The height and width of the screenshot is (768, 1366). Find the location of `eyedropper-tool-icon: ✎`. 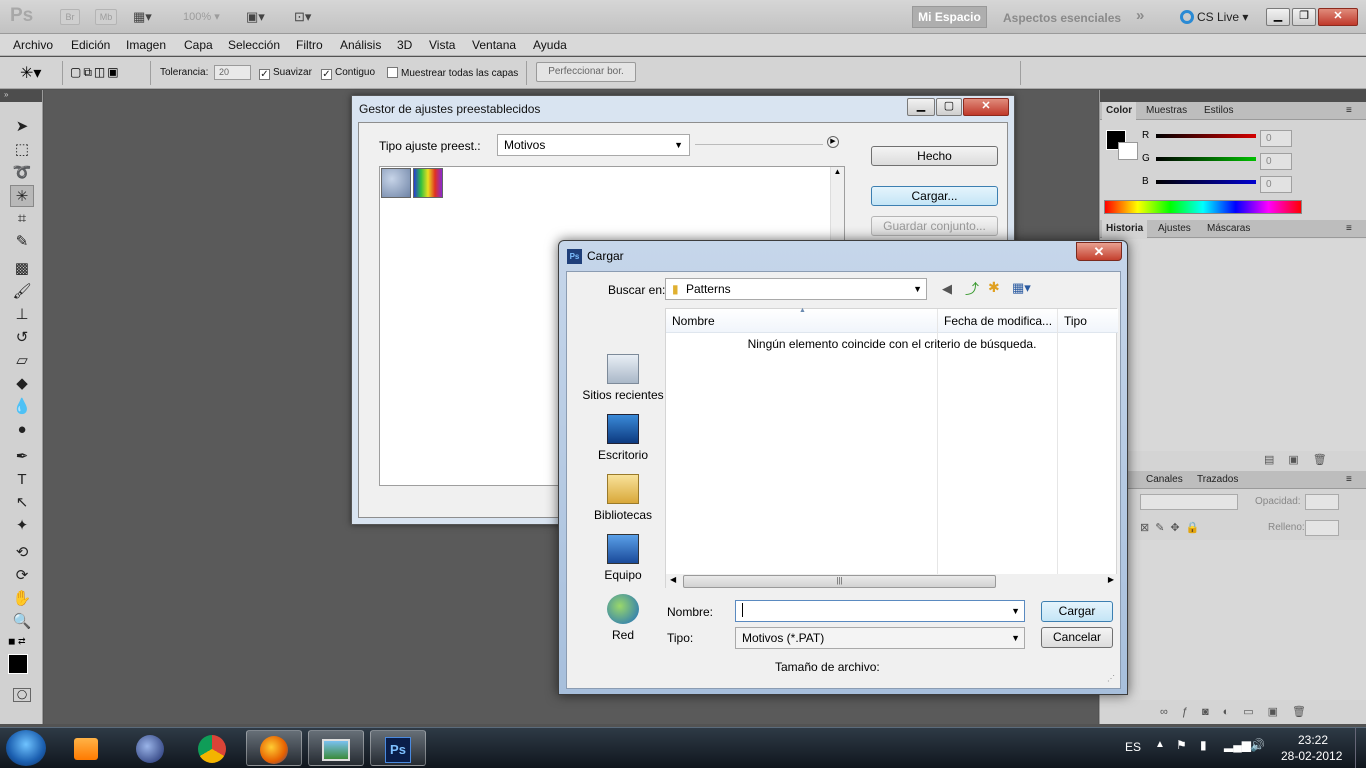

eyedropper-tool-icon: ✎ is located at coordinates (22, 242).